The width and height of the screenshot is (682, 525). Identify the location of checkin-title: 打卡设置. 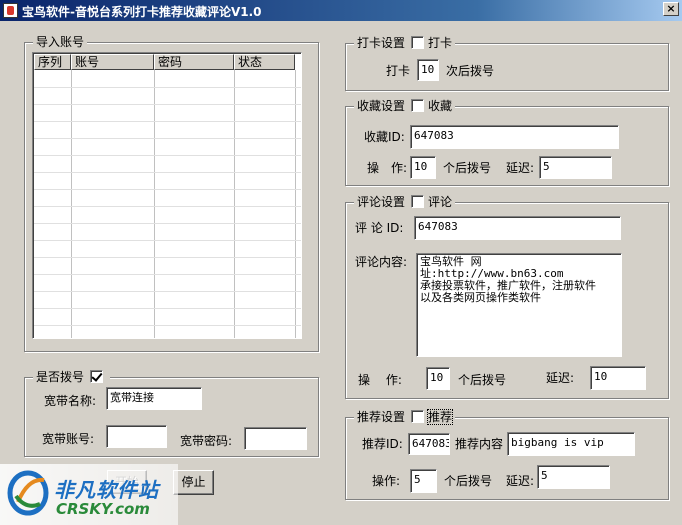
(381, 43).